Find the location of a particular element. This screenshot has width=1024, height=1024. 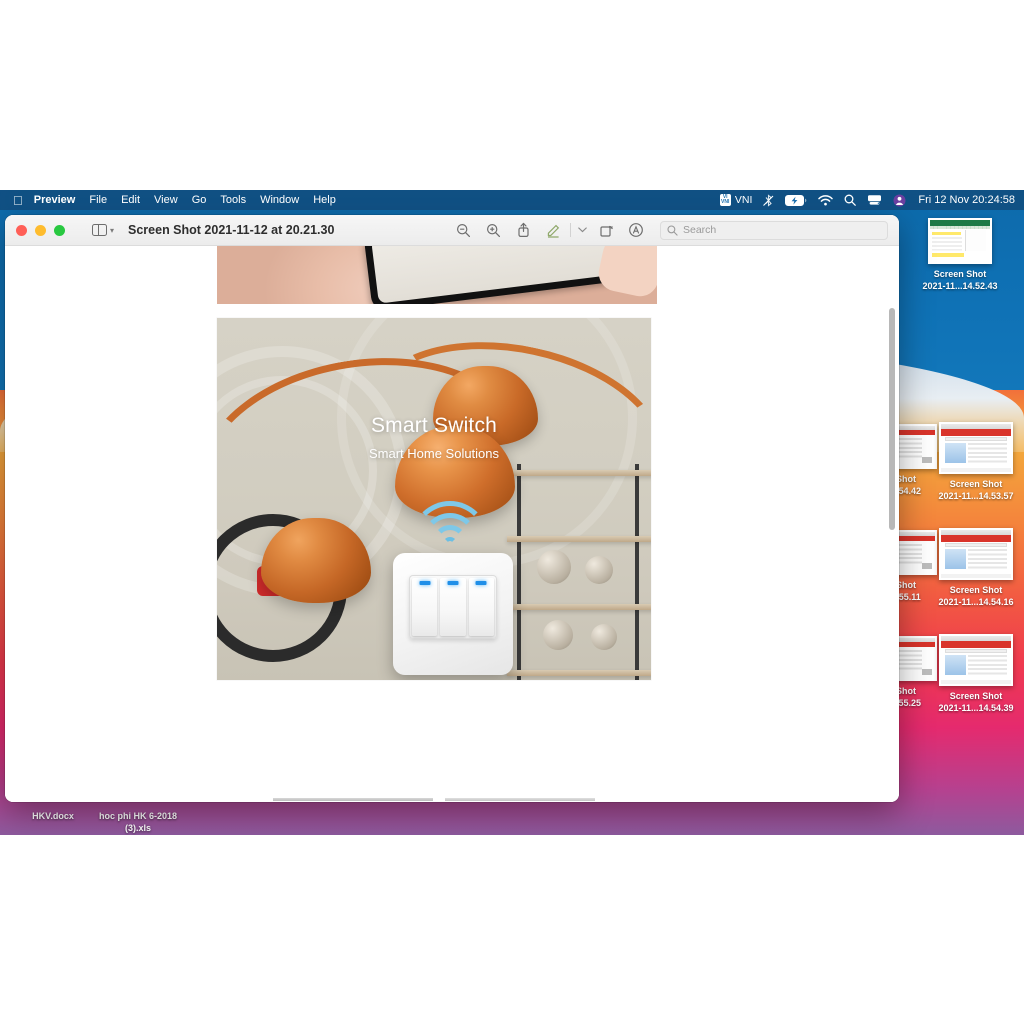

wifi-icon is located at coordinates (826, 200).